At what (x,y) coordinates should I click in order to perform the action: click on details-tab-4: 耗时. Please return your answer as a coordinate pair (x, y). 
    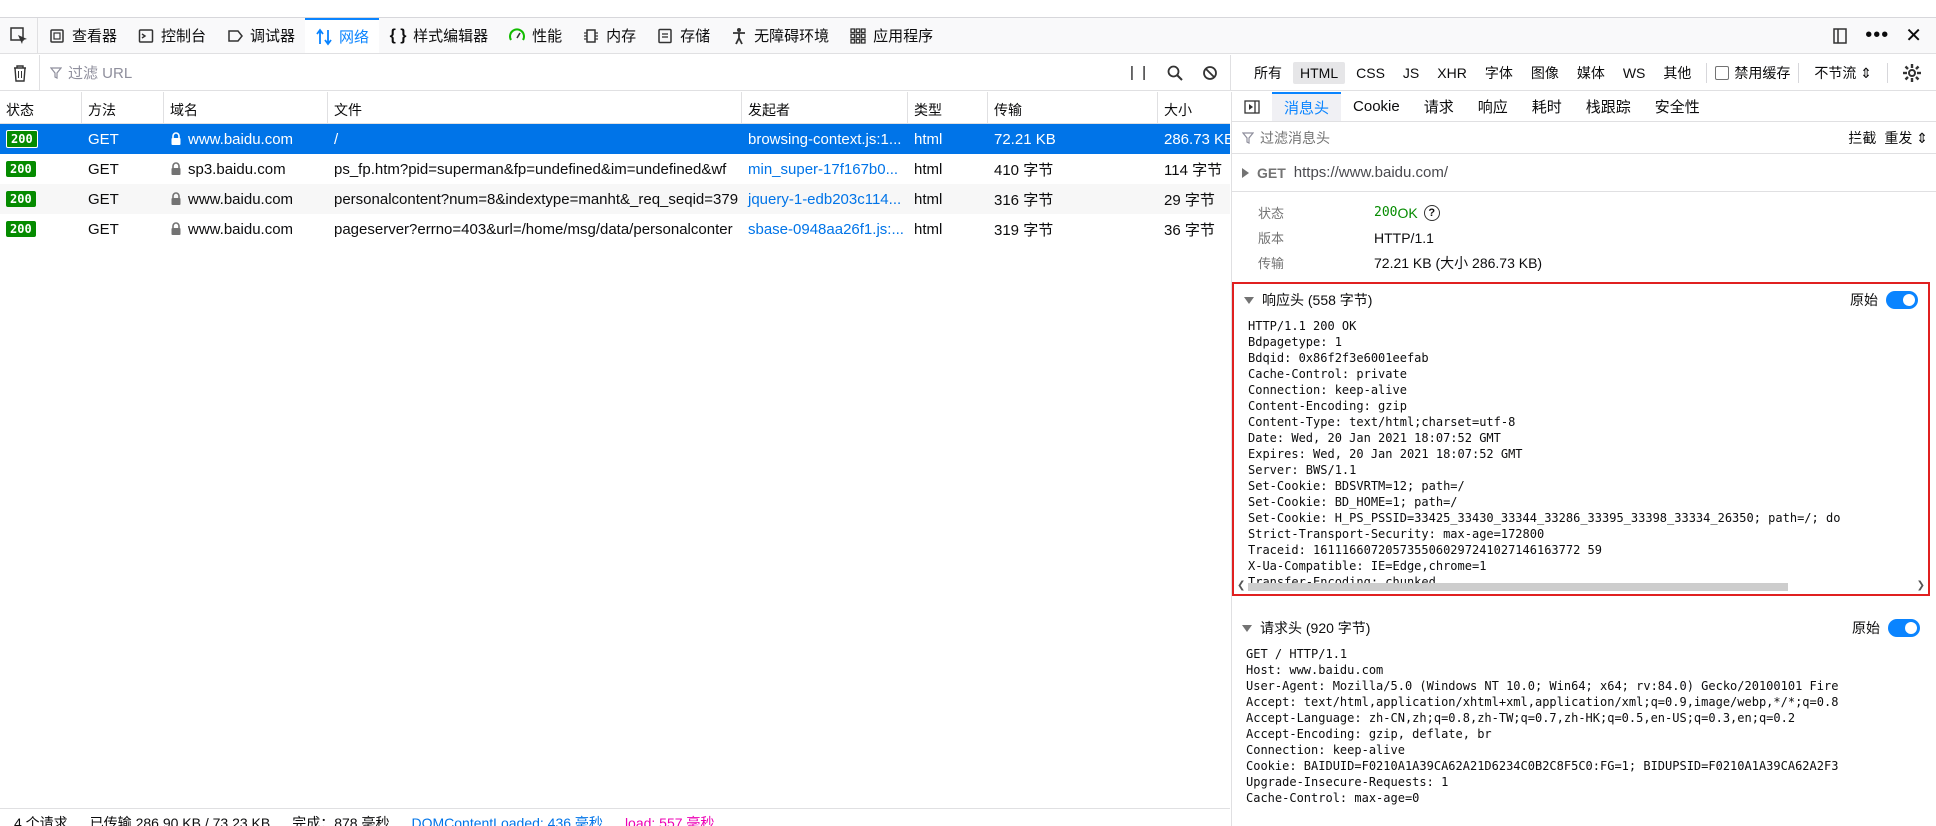
    Looking at the image, I should click on (1547, 106).